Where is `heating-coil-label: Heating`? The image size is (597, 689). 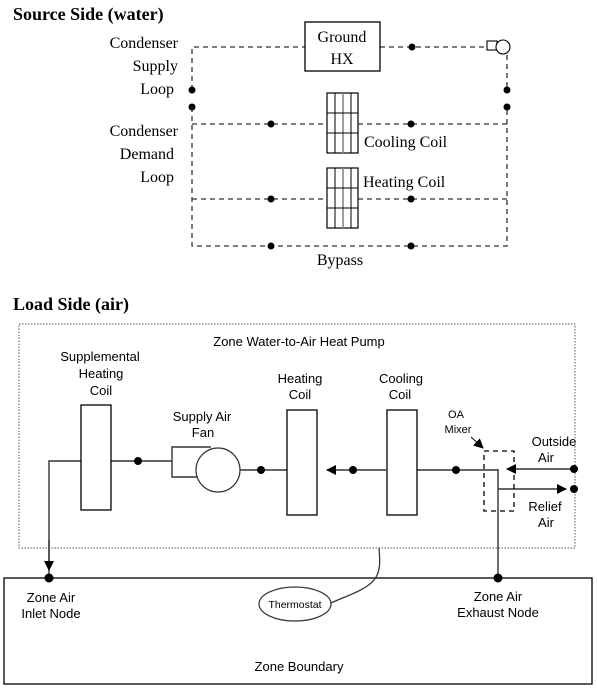 heating-coil-label: Heating is located at coordinates (300, 378).